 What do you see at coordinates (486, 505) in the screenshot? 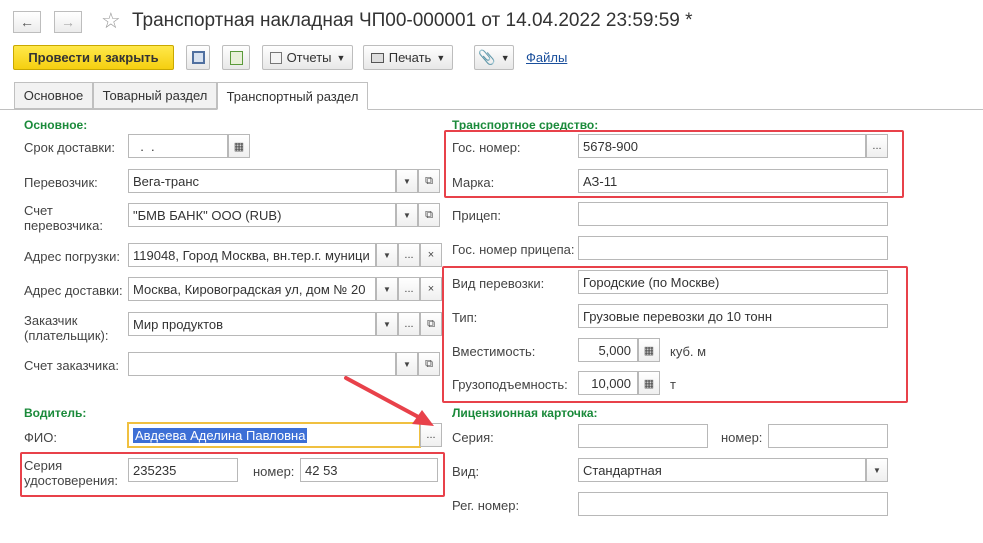
I see `reg-number-label: Рег. номер:` at bounding box center [486, 505].